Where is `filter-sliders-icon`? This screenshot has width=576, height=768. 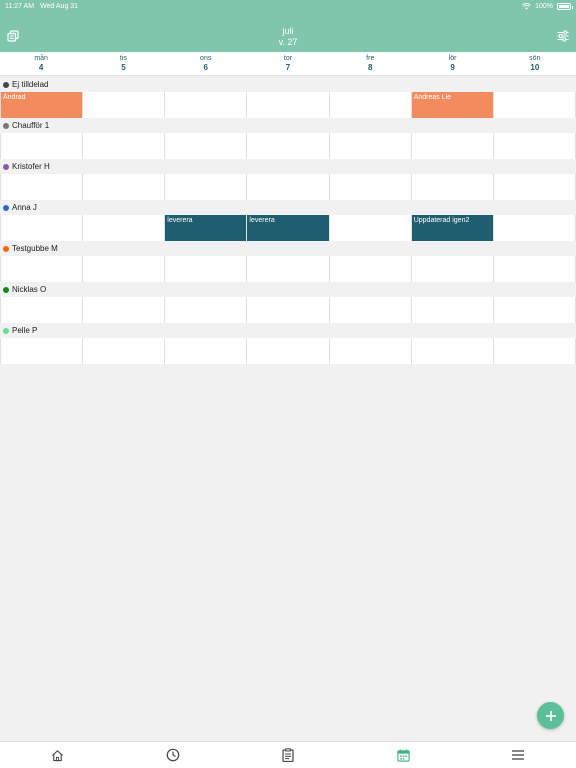
filter-sliders-icon is located at coordinates (563, 36).